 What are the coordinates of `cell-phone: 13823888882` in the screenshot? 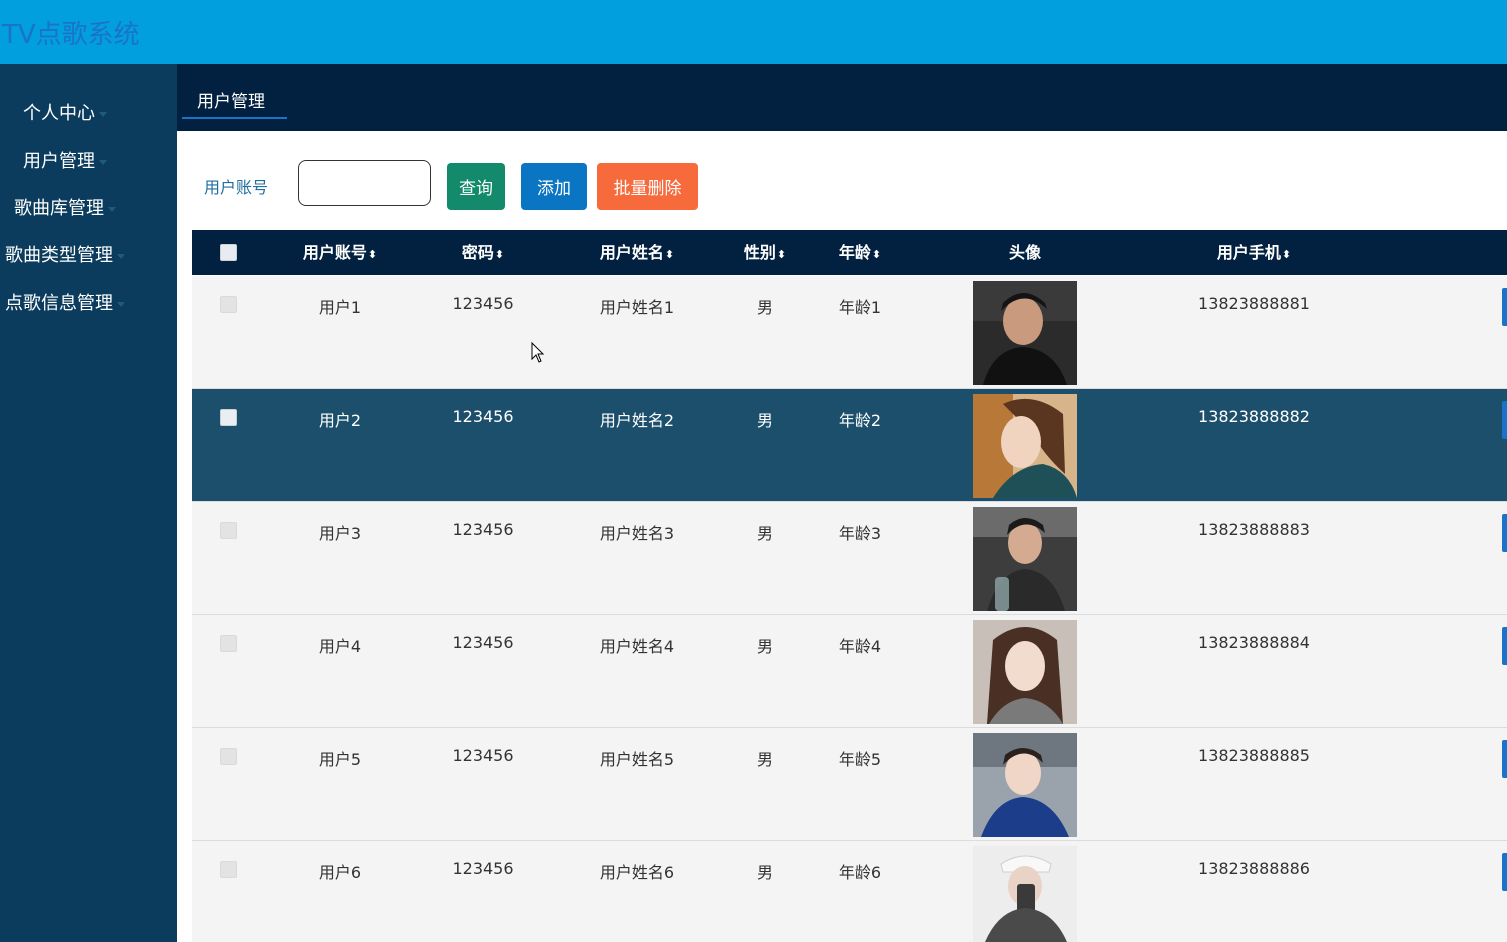 It's located at (1254, 416).